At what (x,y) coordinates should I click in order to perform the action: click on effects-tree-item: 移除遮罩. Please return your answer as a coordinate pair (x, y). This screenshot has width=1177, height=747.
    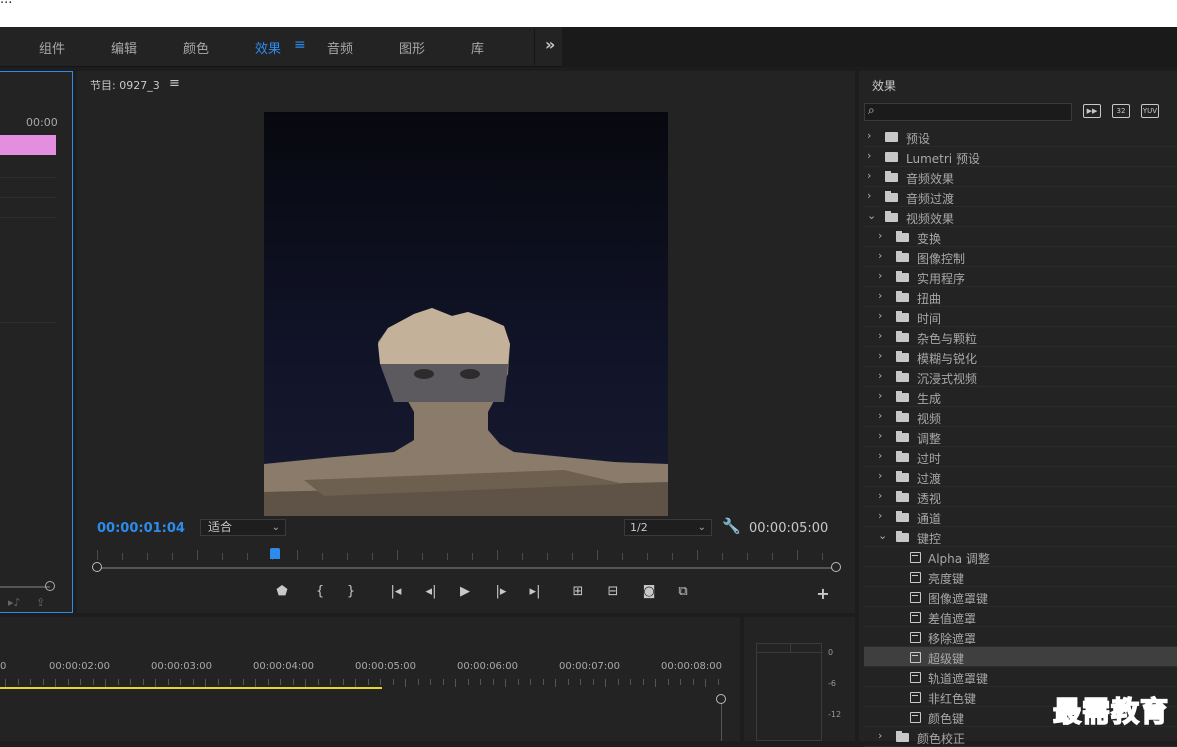
    Looking at the image, I should click on (1020, 637).